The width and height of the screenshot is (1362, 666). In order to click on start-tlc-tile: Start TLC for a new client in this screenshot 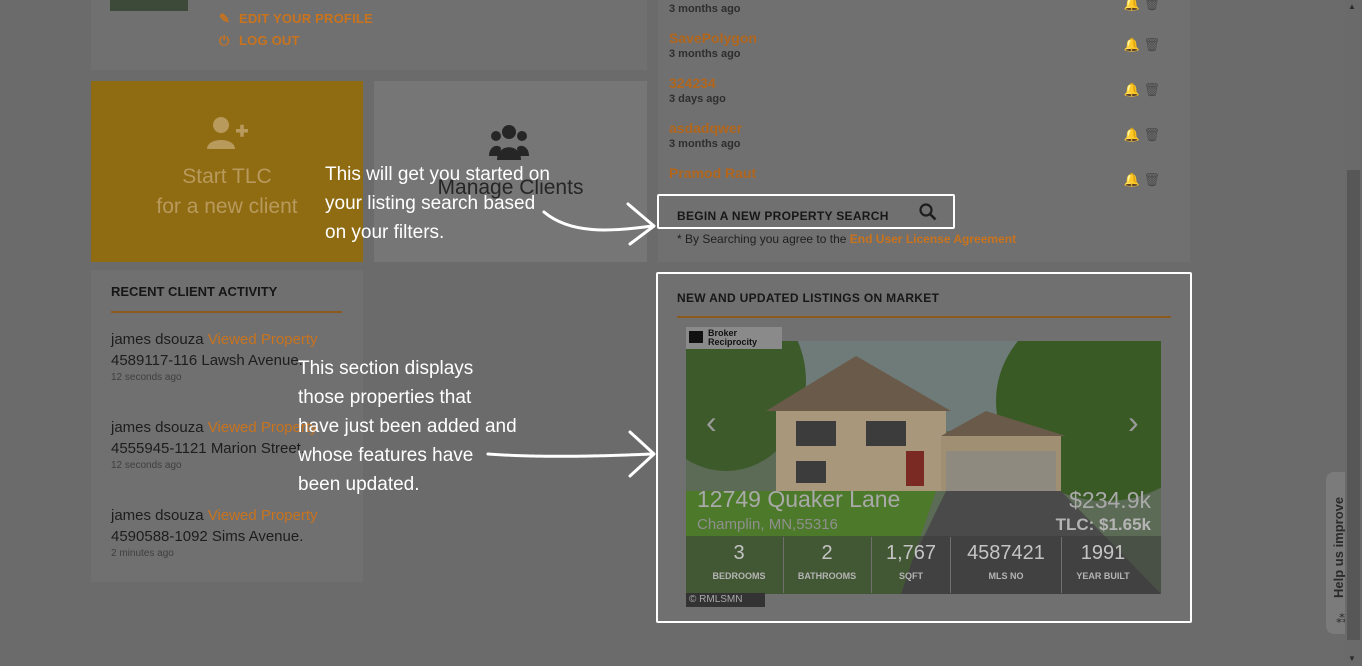, I will do `click(227, 171)`.